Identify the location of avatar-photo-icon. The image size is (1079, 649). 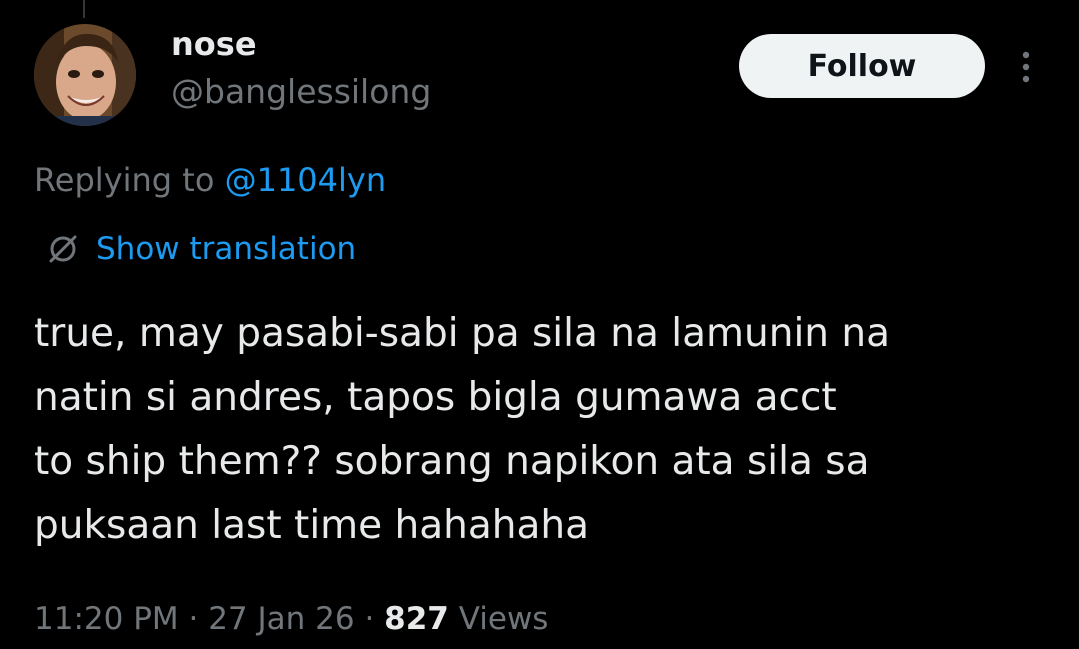
(85, 75).